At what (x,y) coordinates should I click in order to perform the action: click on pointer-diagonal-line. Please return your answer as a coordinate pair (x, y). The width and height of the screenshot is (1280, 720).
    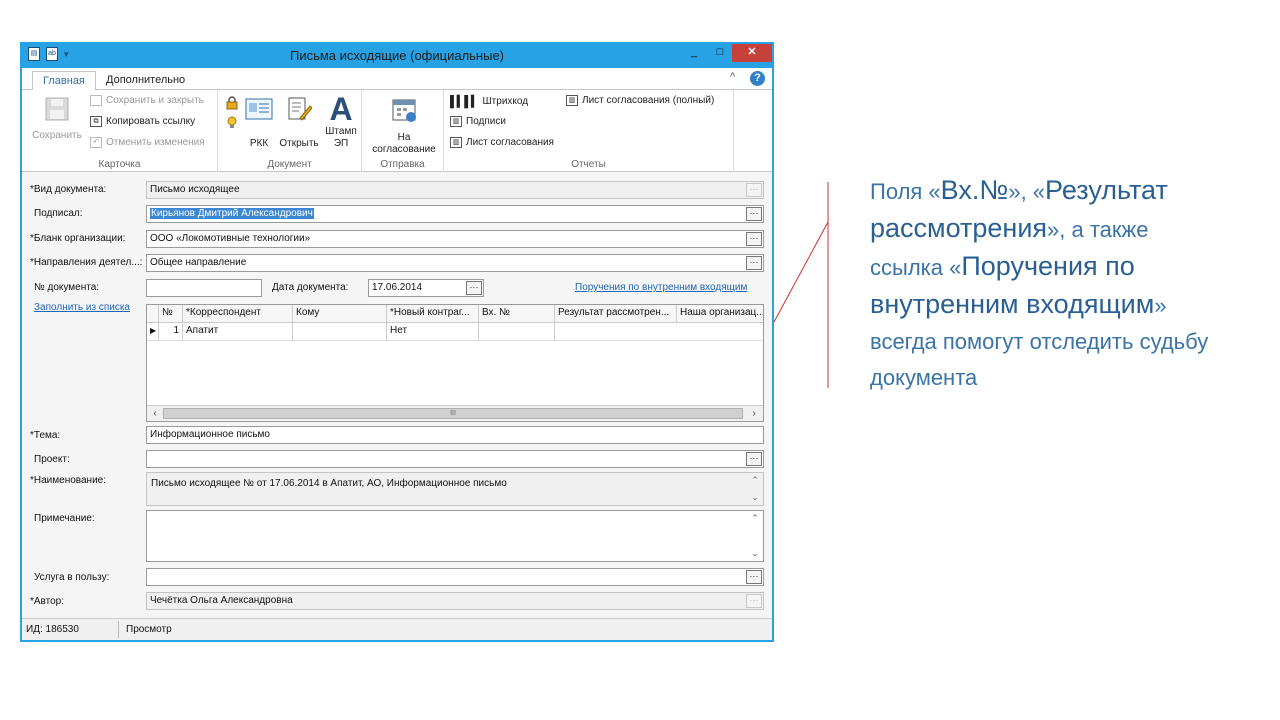
    Looking at the image, I should click on (801, 272).